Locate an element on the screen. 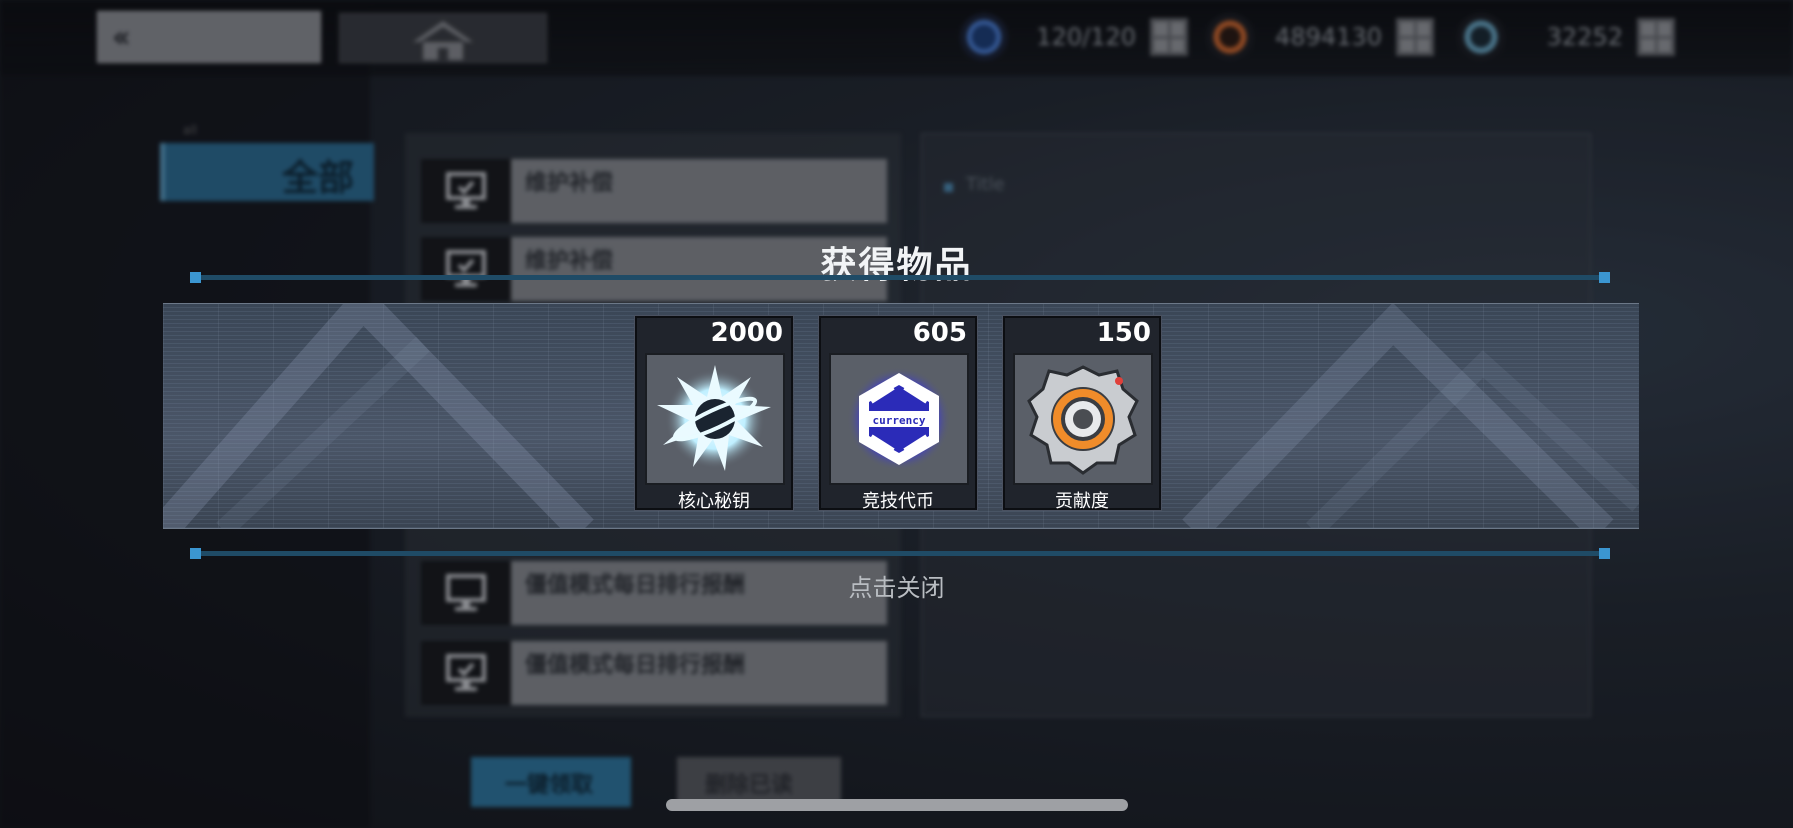 The image size is (1793, 828). arena-currency-icon: currency is located at coordinates (899, 419).